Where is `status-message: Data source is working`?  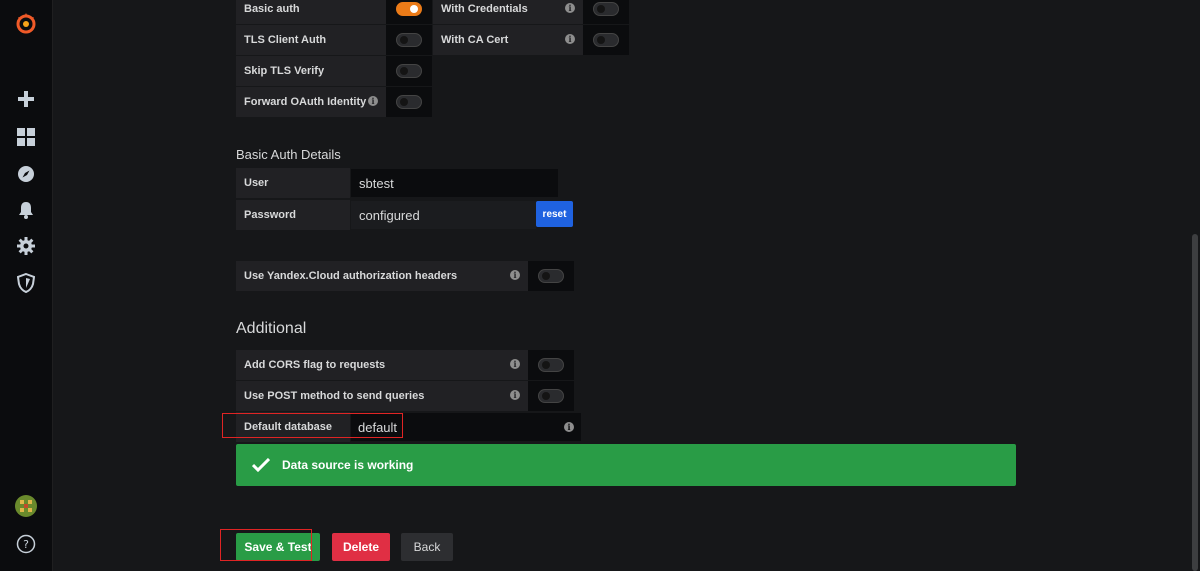
status-message: Data source is working is located at coordinates (348, 465).